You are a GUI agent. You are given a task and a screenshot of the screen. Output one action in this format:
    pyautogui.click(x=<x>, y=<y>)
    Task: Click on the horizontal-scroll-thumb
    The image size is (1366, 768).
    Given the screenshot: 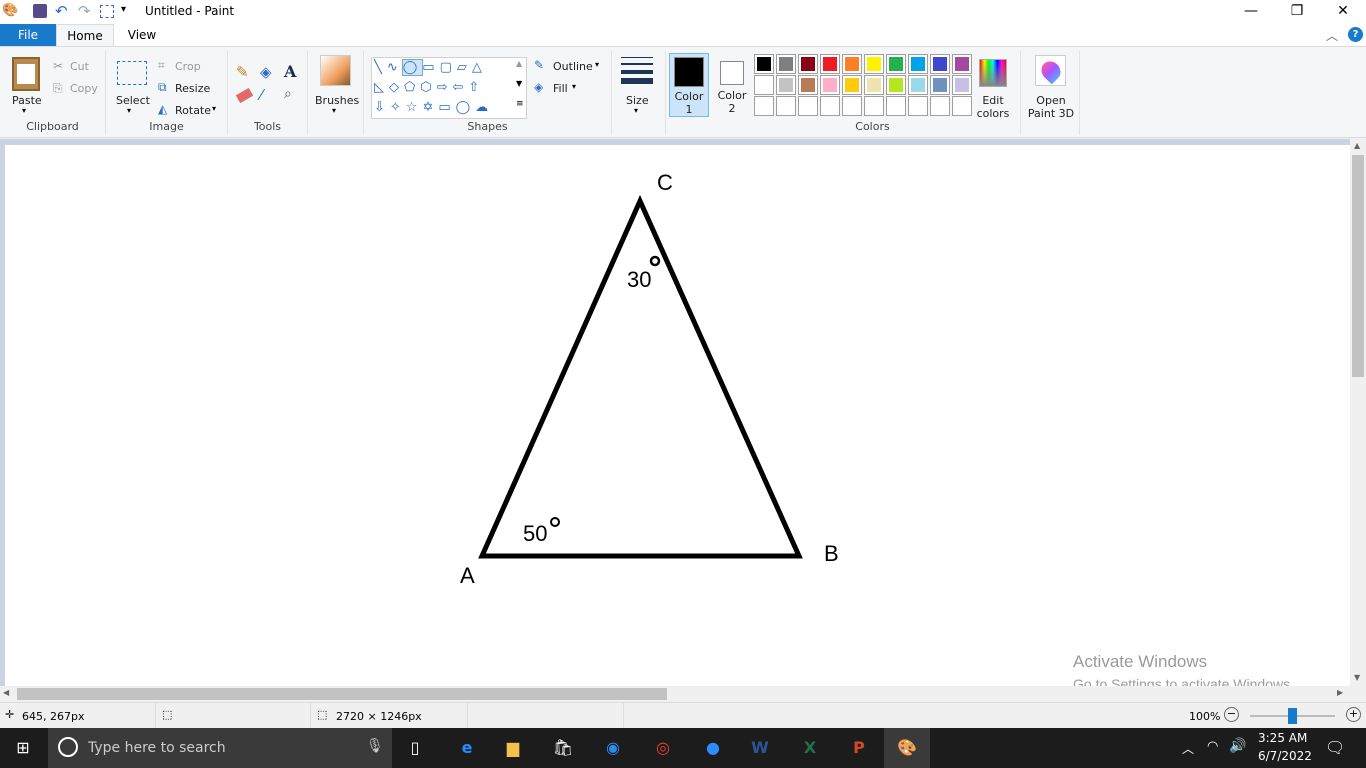 What is the action you would take?
    pyautogui.click(x=342, y=694)
    